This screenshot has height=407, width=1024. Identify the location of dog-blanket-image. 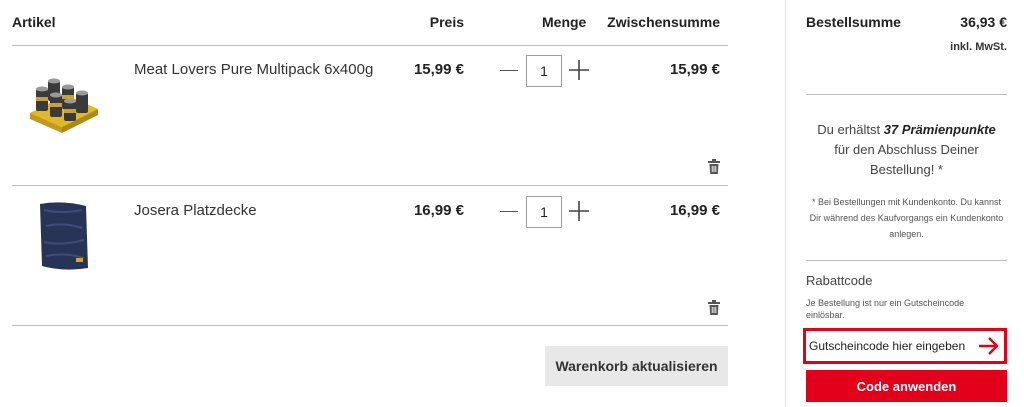
(64, 236).